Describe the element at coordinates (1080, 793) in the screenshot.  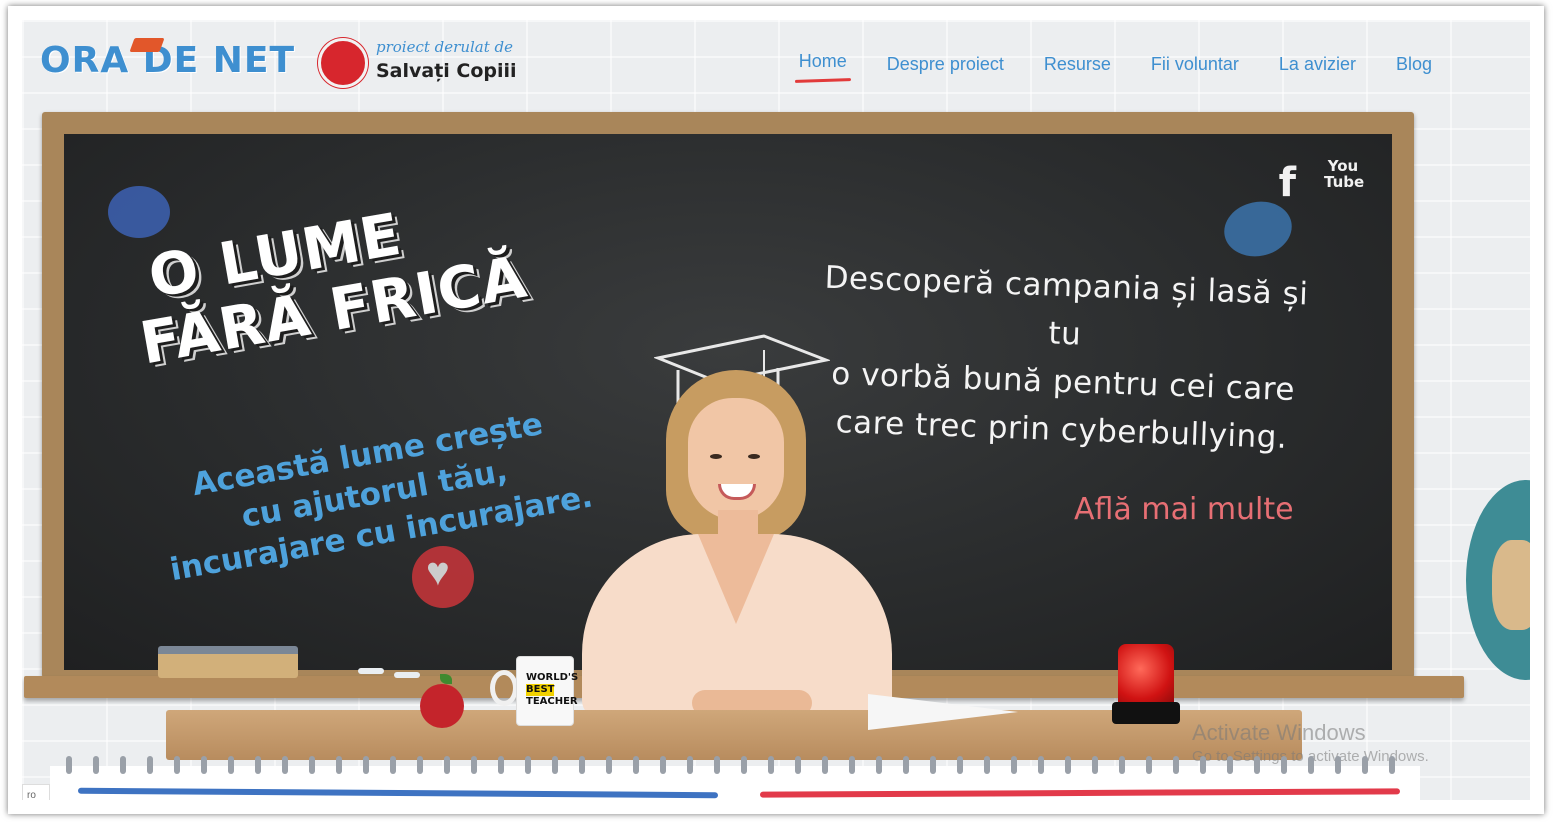
I see `red-scribble-divider` at that location.